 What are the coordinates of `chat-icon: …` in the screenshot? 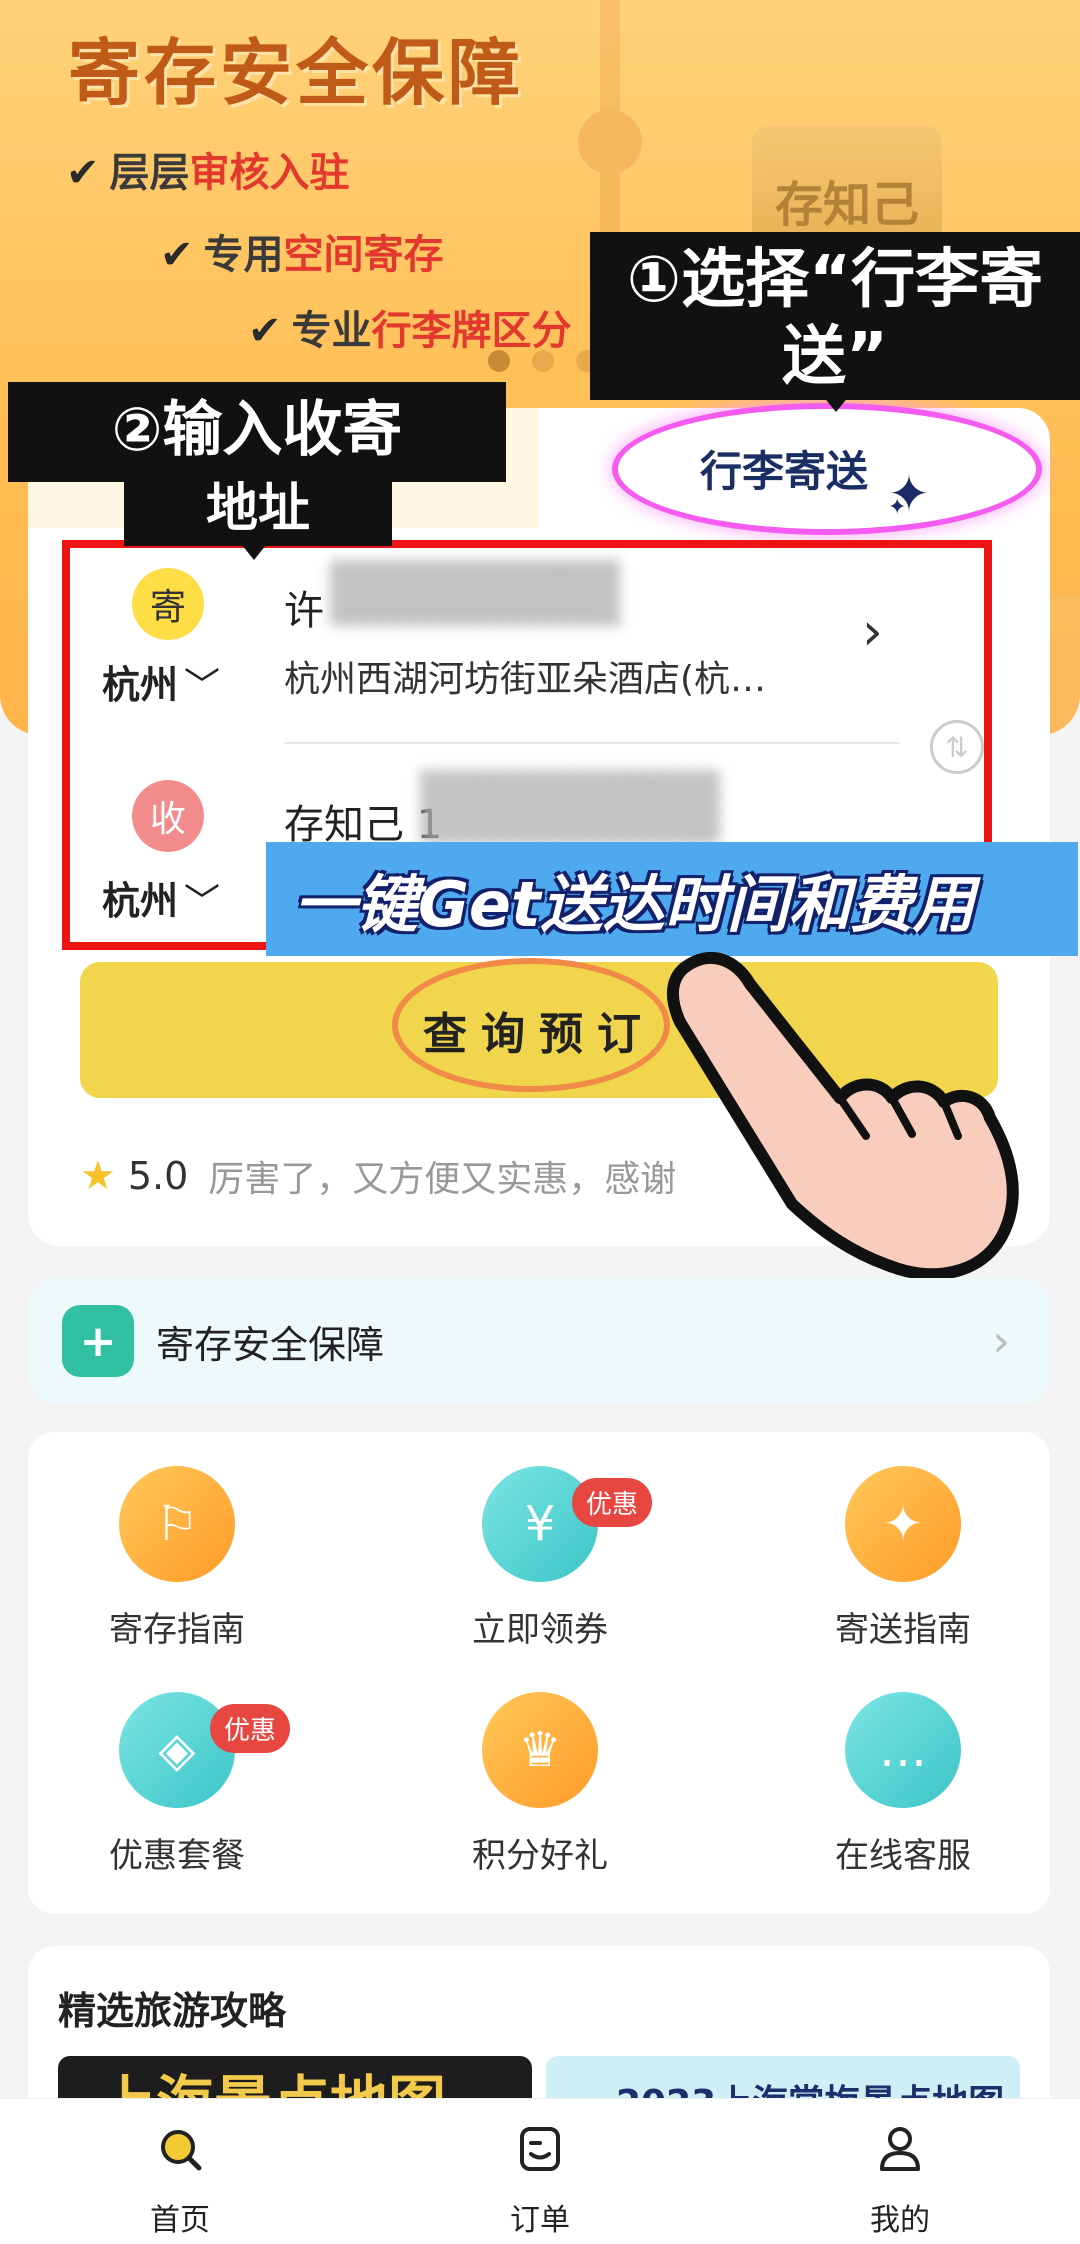 It's located at (903, 1750).